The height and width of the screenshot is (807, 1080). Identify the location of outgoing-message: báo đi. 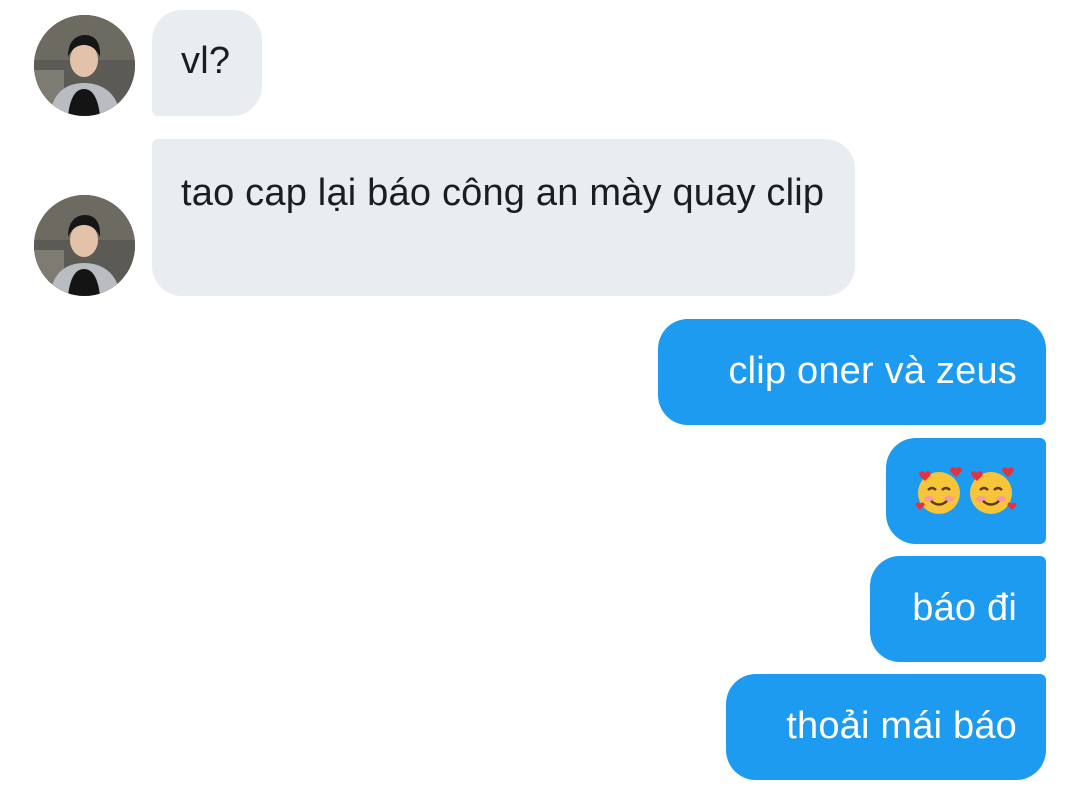
(958, 609).